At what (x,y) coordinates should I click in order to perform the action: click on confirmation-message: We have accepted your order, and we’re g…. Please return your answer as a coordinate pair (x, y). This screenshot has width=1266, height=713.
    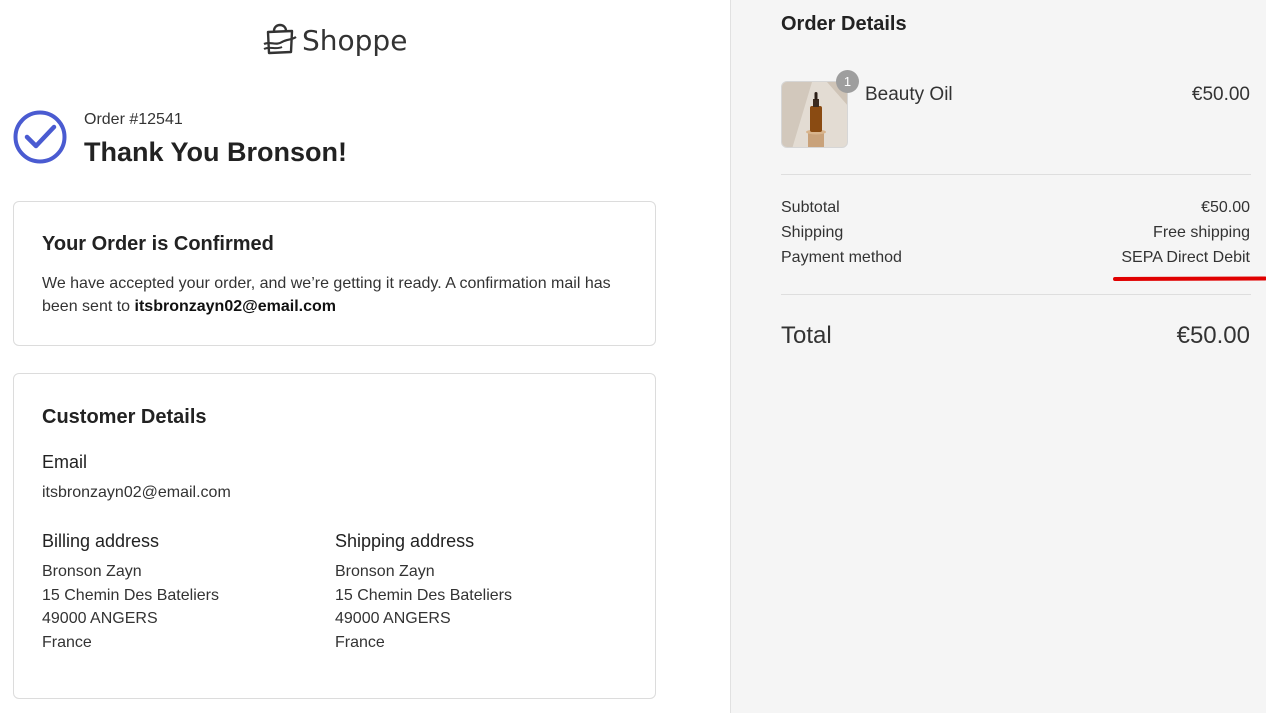
    Looking at the image, I should click on (332, 295).